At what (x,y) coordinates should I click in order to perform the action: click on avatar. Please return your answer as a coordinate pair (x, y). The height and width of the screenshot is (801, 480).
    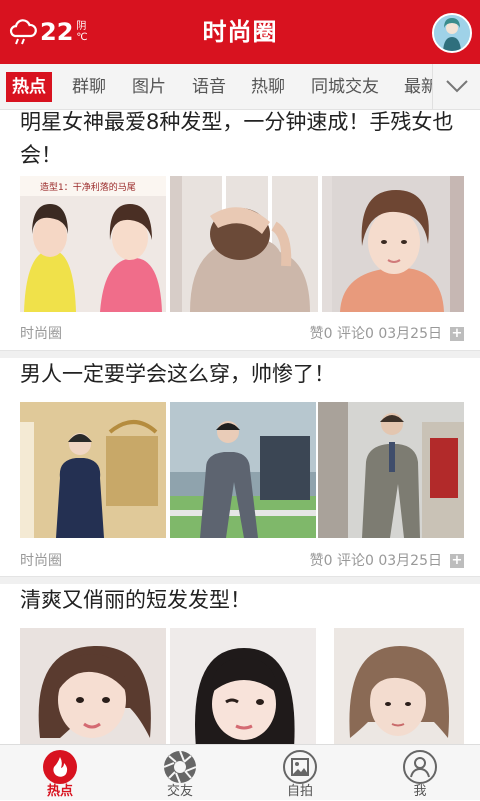
    Looking at the image, I should click on (452, 33).